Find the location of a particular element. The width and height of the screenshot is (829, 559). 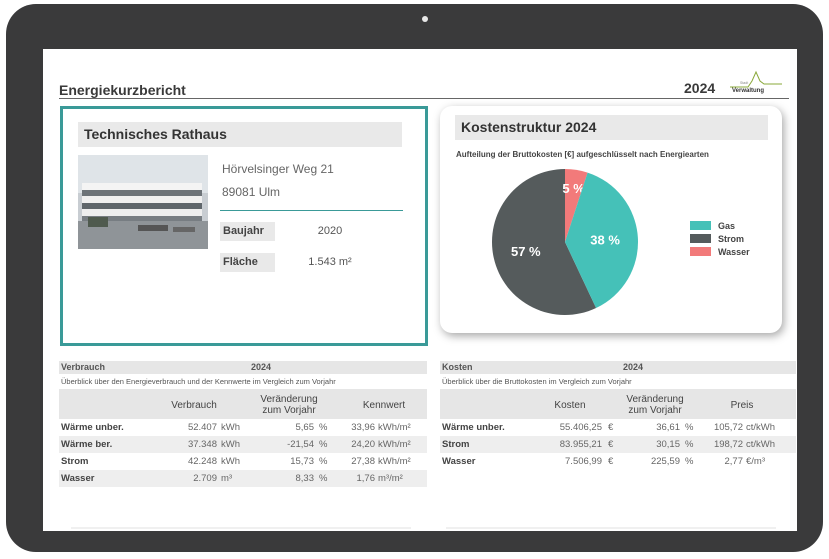

row-value: 52.407 is located at coordinates (202, 427).